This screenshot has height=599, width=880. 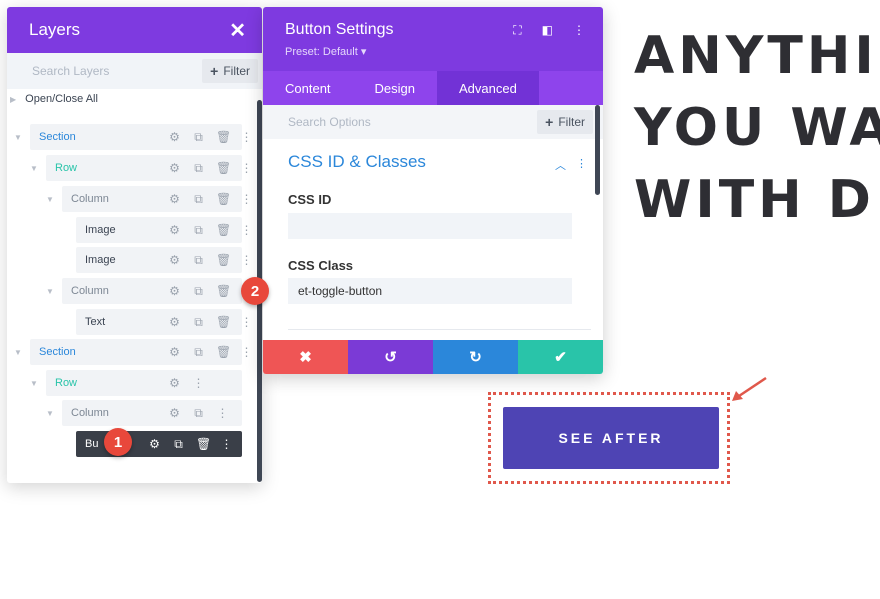 What do you see at coordinates (57, 352) in the screenshot?
I see `layer-label: Section` at bounding box center [57, 352].